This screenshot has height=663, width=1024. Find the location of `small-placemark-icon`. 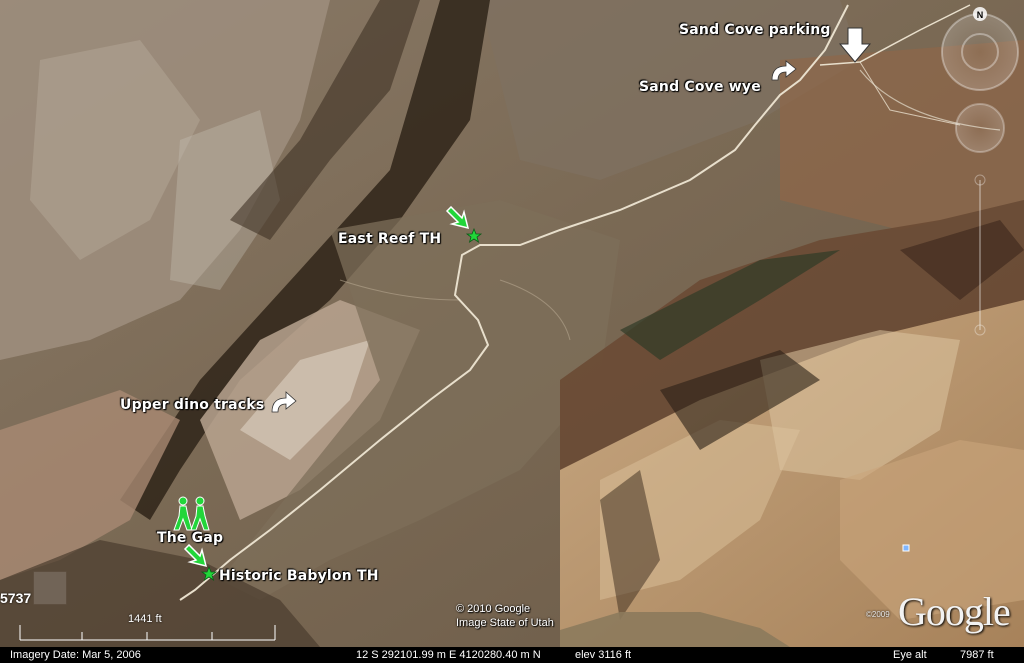

small-placemark-icon is located at coordinates (906, 548).